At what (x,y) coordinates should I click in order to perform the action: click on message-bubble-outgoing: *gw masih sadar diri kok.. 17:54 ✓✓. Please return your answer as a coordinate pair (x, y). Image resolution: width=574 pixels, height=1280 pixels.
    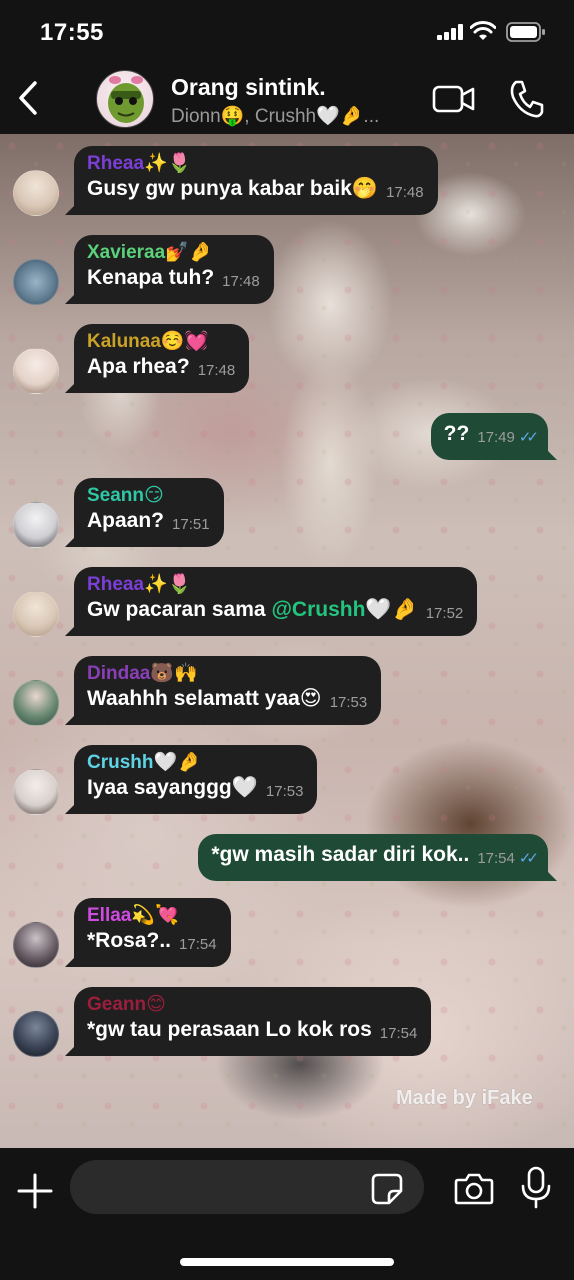
    Looking at the image, I should click on (373, 857).